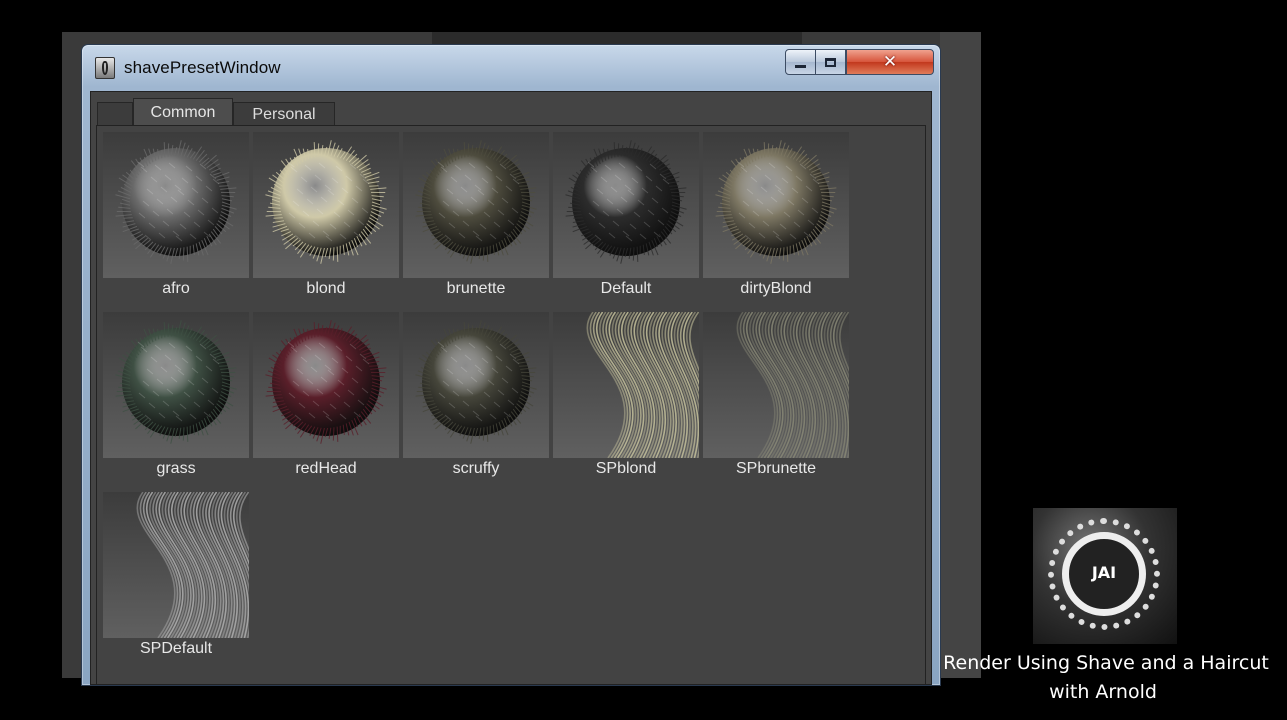 The width and height of the screenshot is (1287, 720). I want to click on close-icon: ✕, so click(890, 61).